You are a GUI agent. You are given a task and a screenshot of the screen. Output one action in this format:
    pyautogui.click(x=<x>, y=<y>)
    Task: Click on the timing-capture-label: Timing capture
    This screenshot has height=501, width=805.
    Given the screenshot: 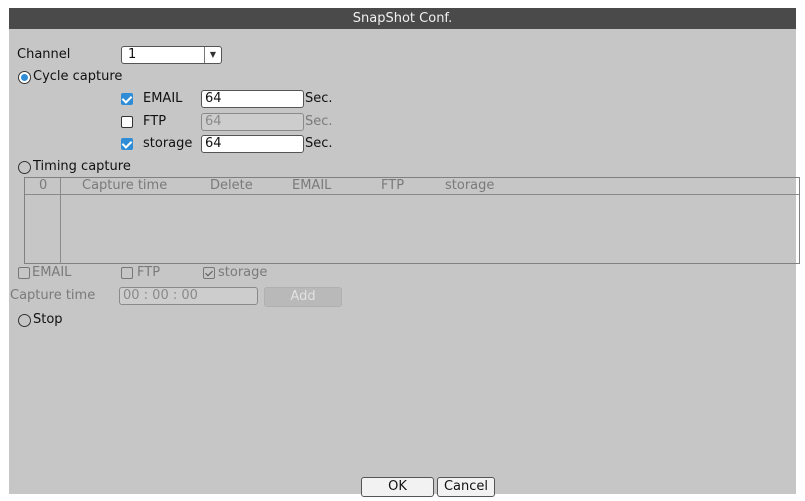 What is the action you would take?
    pyautogui.click(x=82, y=166)
    